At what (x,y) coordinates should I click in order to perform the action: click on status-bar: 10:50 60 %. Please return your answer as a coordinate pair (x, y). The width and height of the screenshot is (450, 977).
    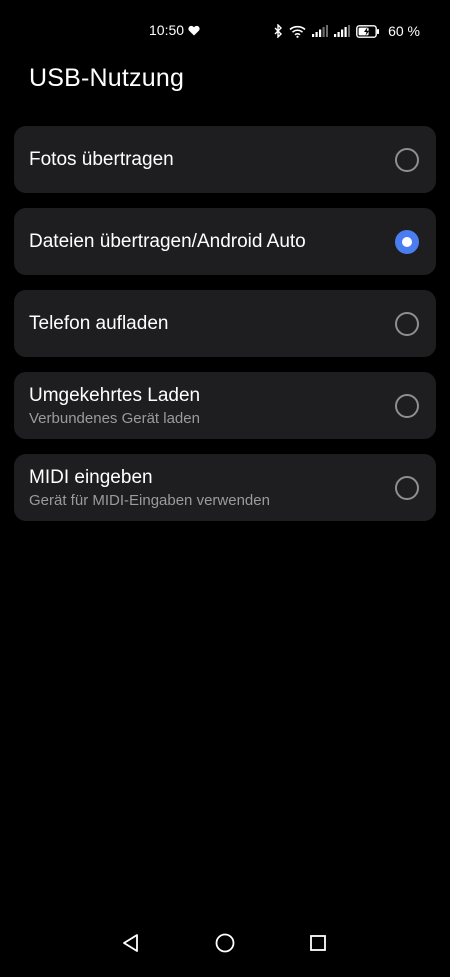
    Looking at the image, I should click on (225, 31).